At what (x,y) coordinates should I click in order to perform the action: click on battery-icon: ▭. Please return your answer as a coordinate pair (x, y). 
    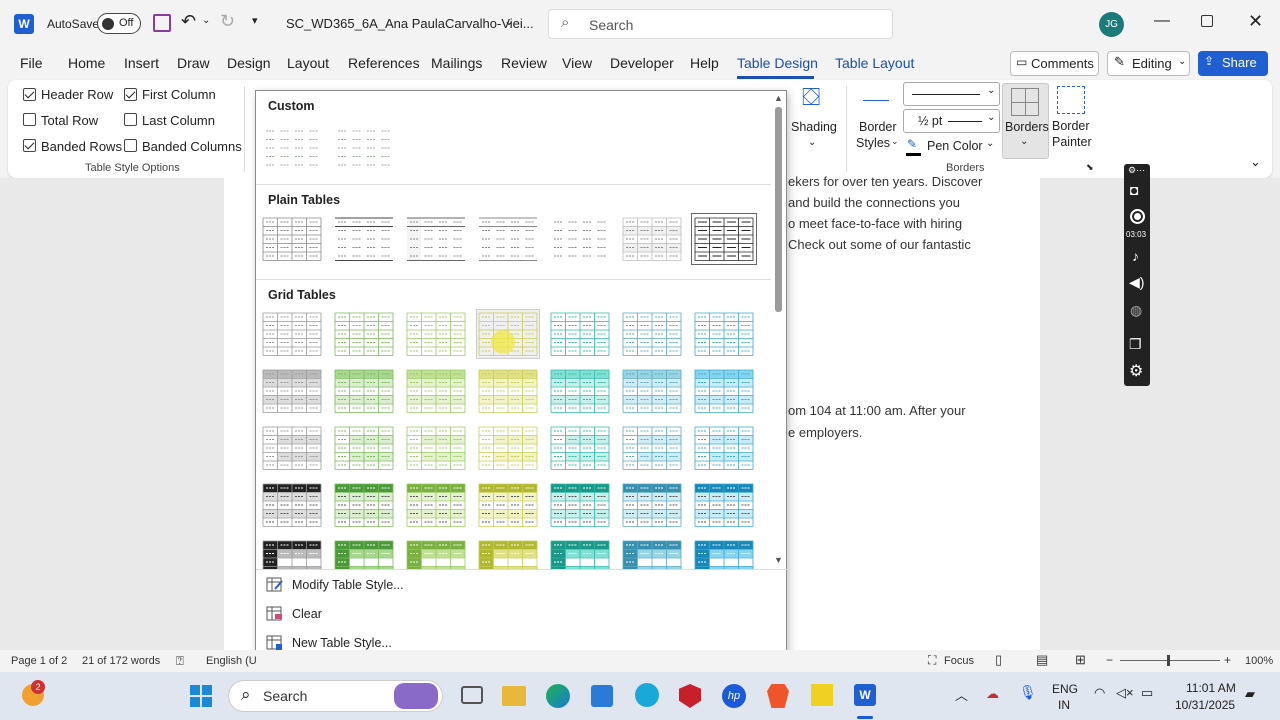
    Looking at the image, I should click on (1147, 693).